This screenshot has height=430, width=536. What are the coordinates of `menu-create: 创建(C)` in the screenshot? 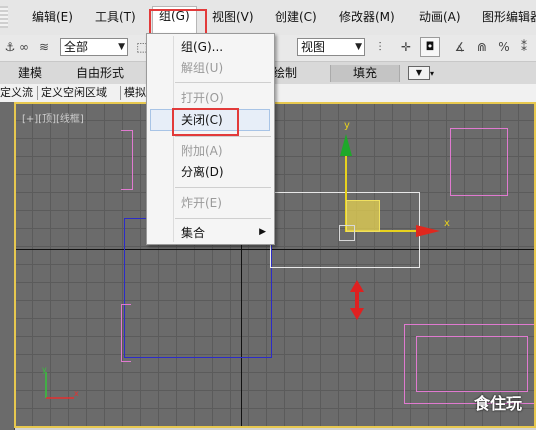 It's located at (296, 17).